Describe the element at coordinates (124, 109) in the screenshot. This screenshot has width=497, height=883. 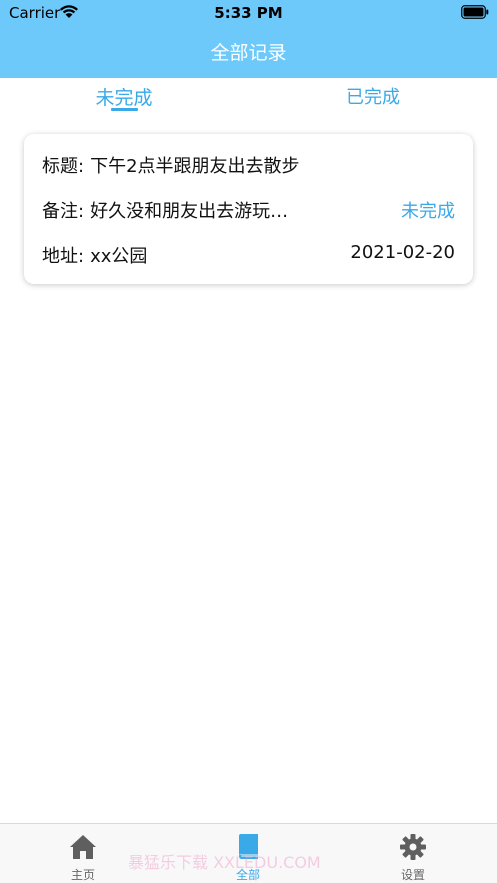
I see `tab-indicator` at that location.